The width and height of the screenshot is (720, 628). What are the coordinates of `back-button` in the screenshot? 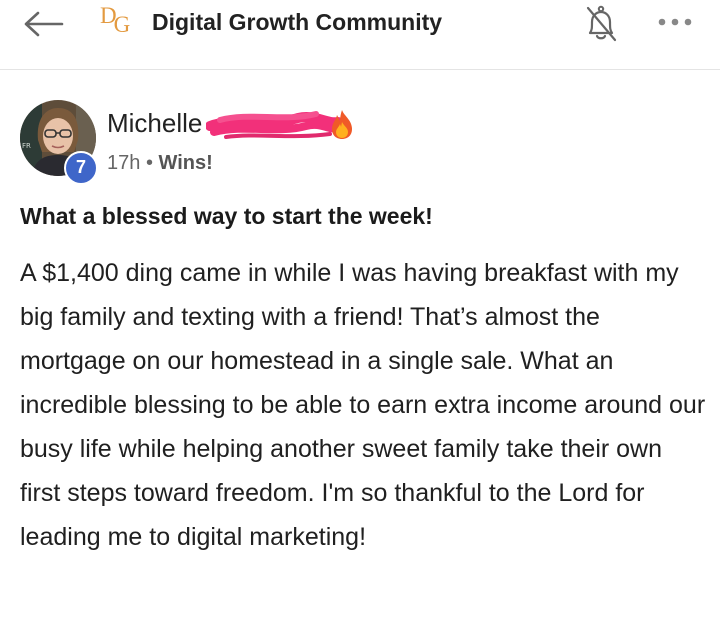 It's located at (44, 24).